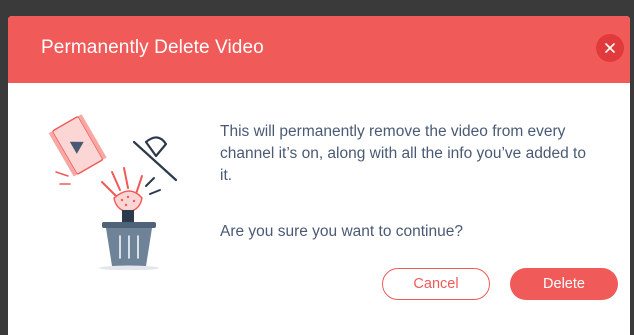  I want to click on trash-can-icon, so click(129, 246).